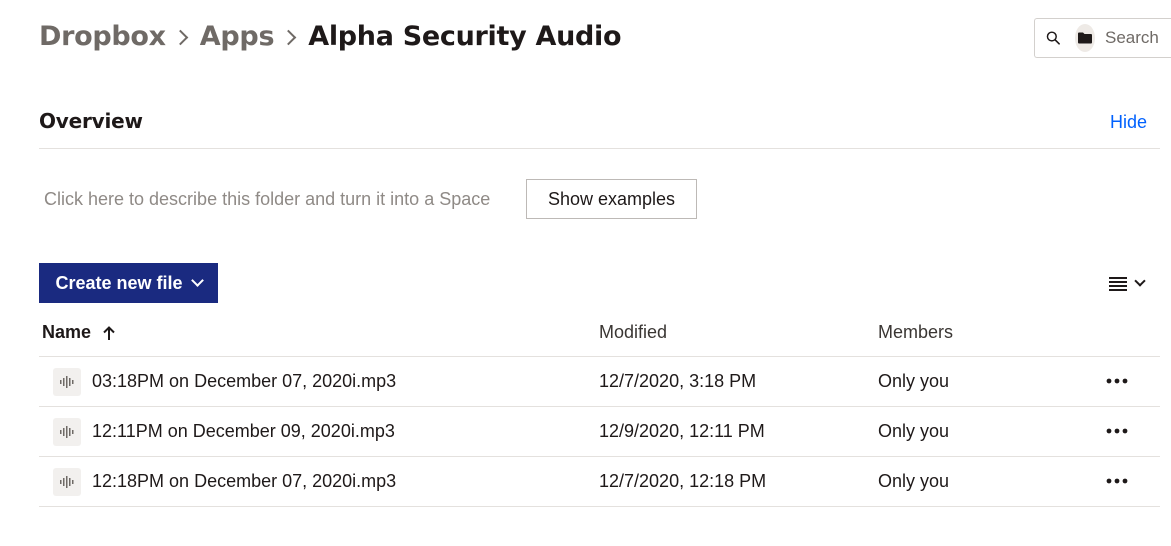 The width and height of the screenshot is (1171, 546). I want to click on breadcrumb-apps: Apps, so click(237, 36).